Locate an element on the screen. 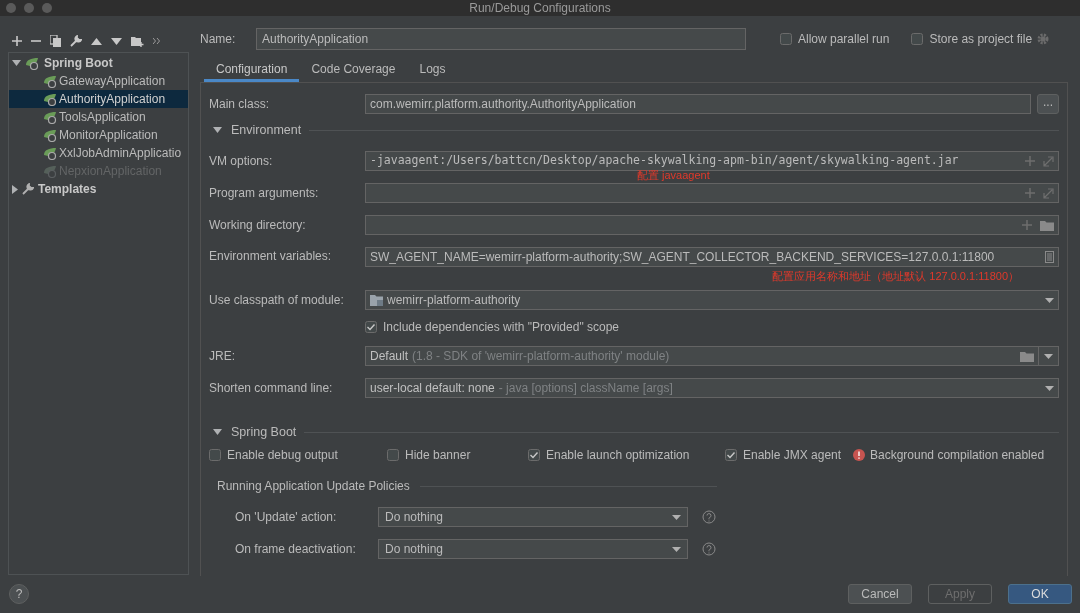 This screenshot has height=613, width=1080. window-title: Run/Debug Configurations is located at coordinates (540, 8).